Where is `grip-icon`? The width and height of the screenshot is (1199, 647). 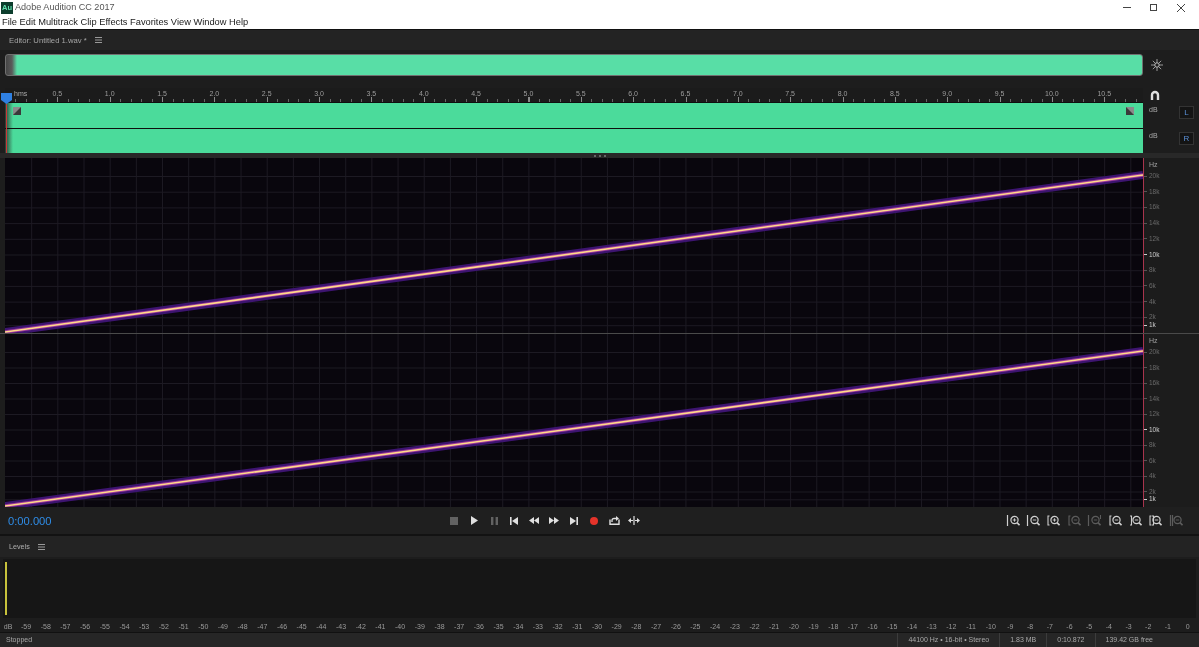
grip-icon is located at coordinates (599, 155).